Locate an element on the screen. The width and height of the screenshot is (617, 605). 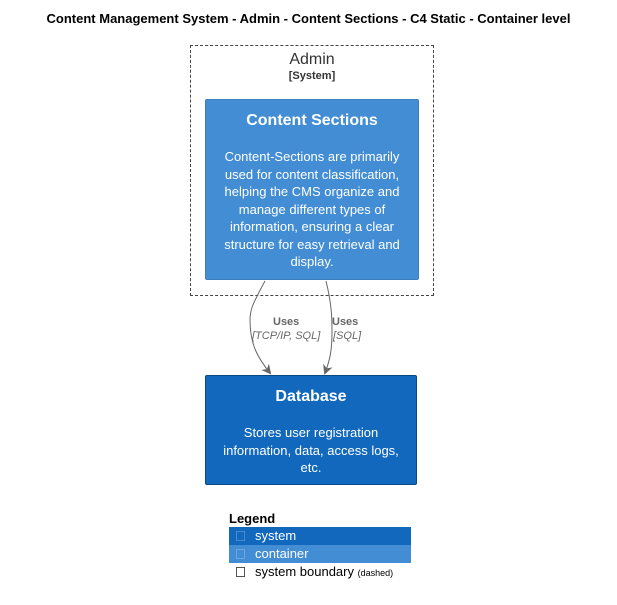
legend-item-system: system is located at coordinates (320, 536).